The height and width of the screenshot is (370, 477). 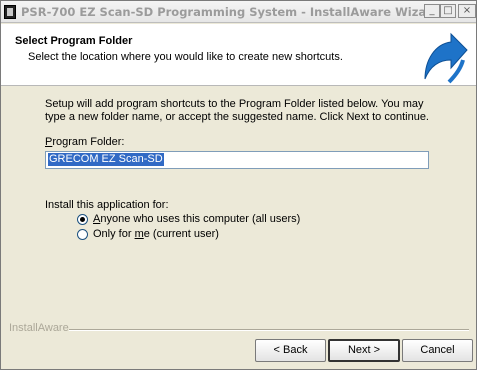 I want to click on program-folder-label-text: rogram Folder:, so click(x=88, y=142).